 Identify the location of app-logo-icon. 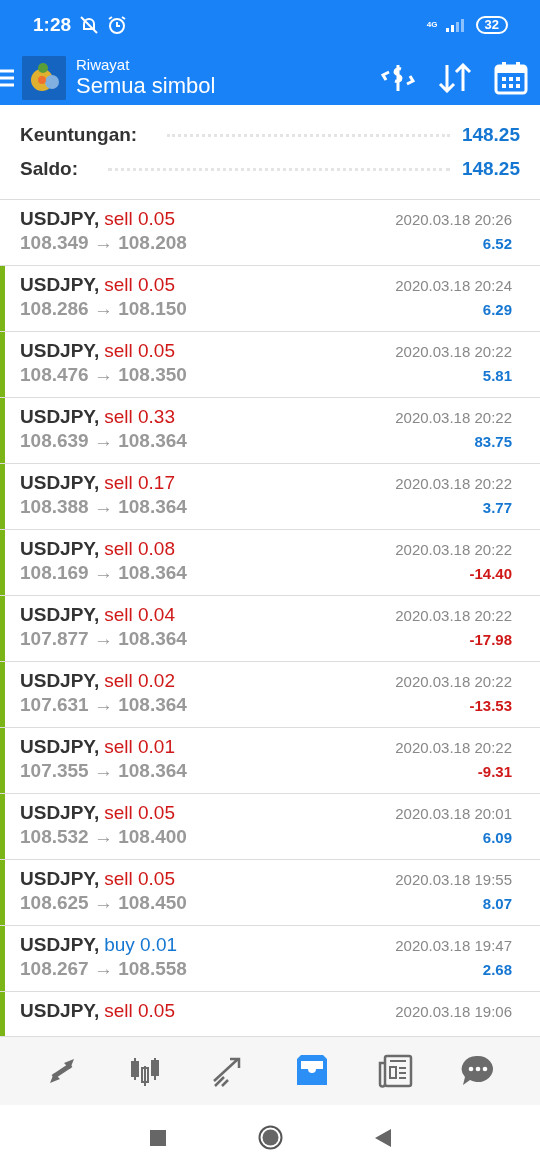
(44, 77).